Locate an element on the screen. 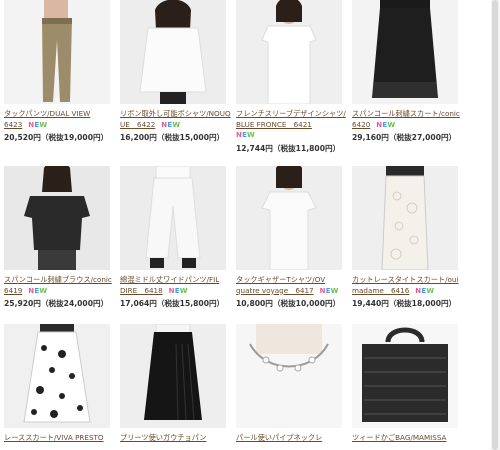 Image resolution: width=500 pixels, height=450 pixels. product-card: ツィードかごBAG/MAMISSA is located at coordinates (408, 384).